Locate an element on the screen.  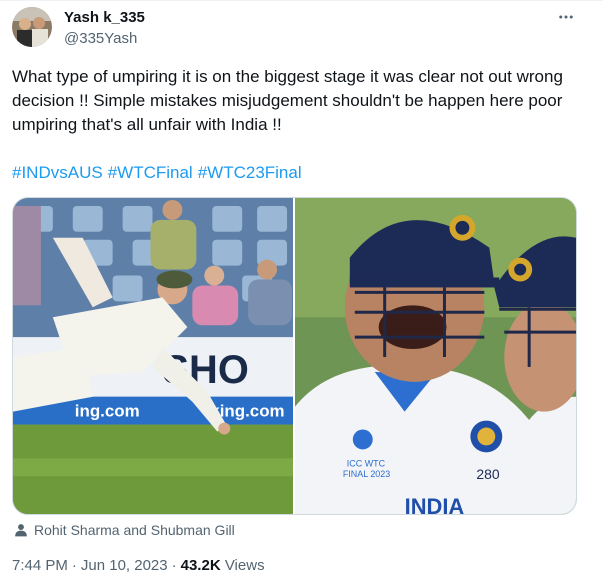
board-text-1: ing.com is located at coordinates (107, 411).